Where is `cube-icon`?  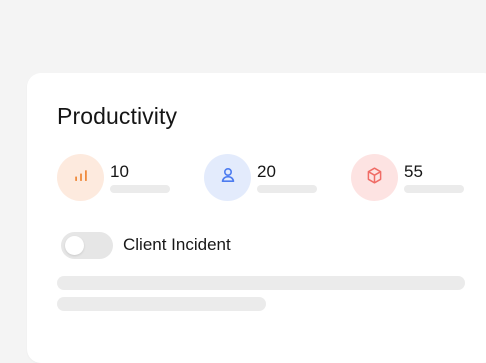 cube-icon is located at coordinates (374, 178).